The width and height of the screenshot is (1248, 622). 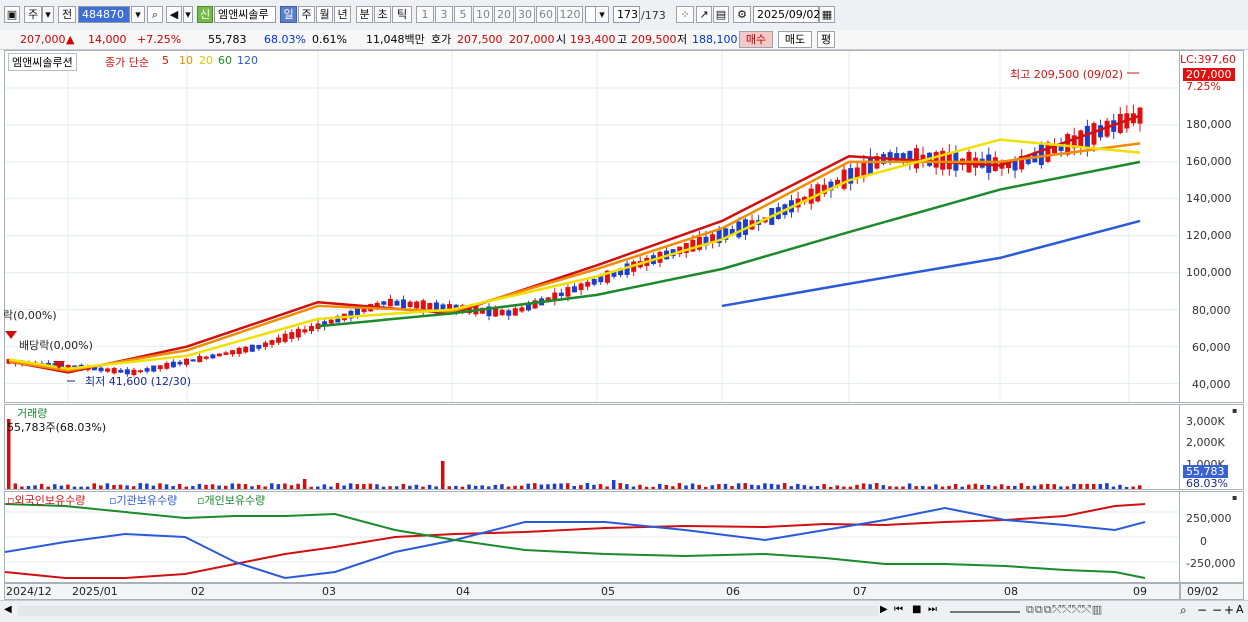 I want to click on calendar-icon: ▦, so click(x=827, y=14).